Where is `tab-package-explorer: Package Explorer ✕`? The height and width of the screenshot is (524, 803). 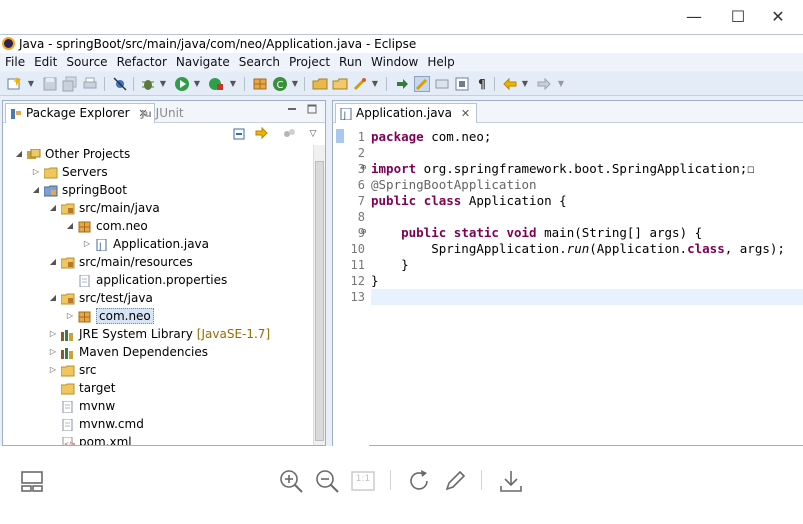
tab-package-explorer: Package Explorer ✕ is located at coordinates (80, 113).